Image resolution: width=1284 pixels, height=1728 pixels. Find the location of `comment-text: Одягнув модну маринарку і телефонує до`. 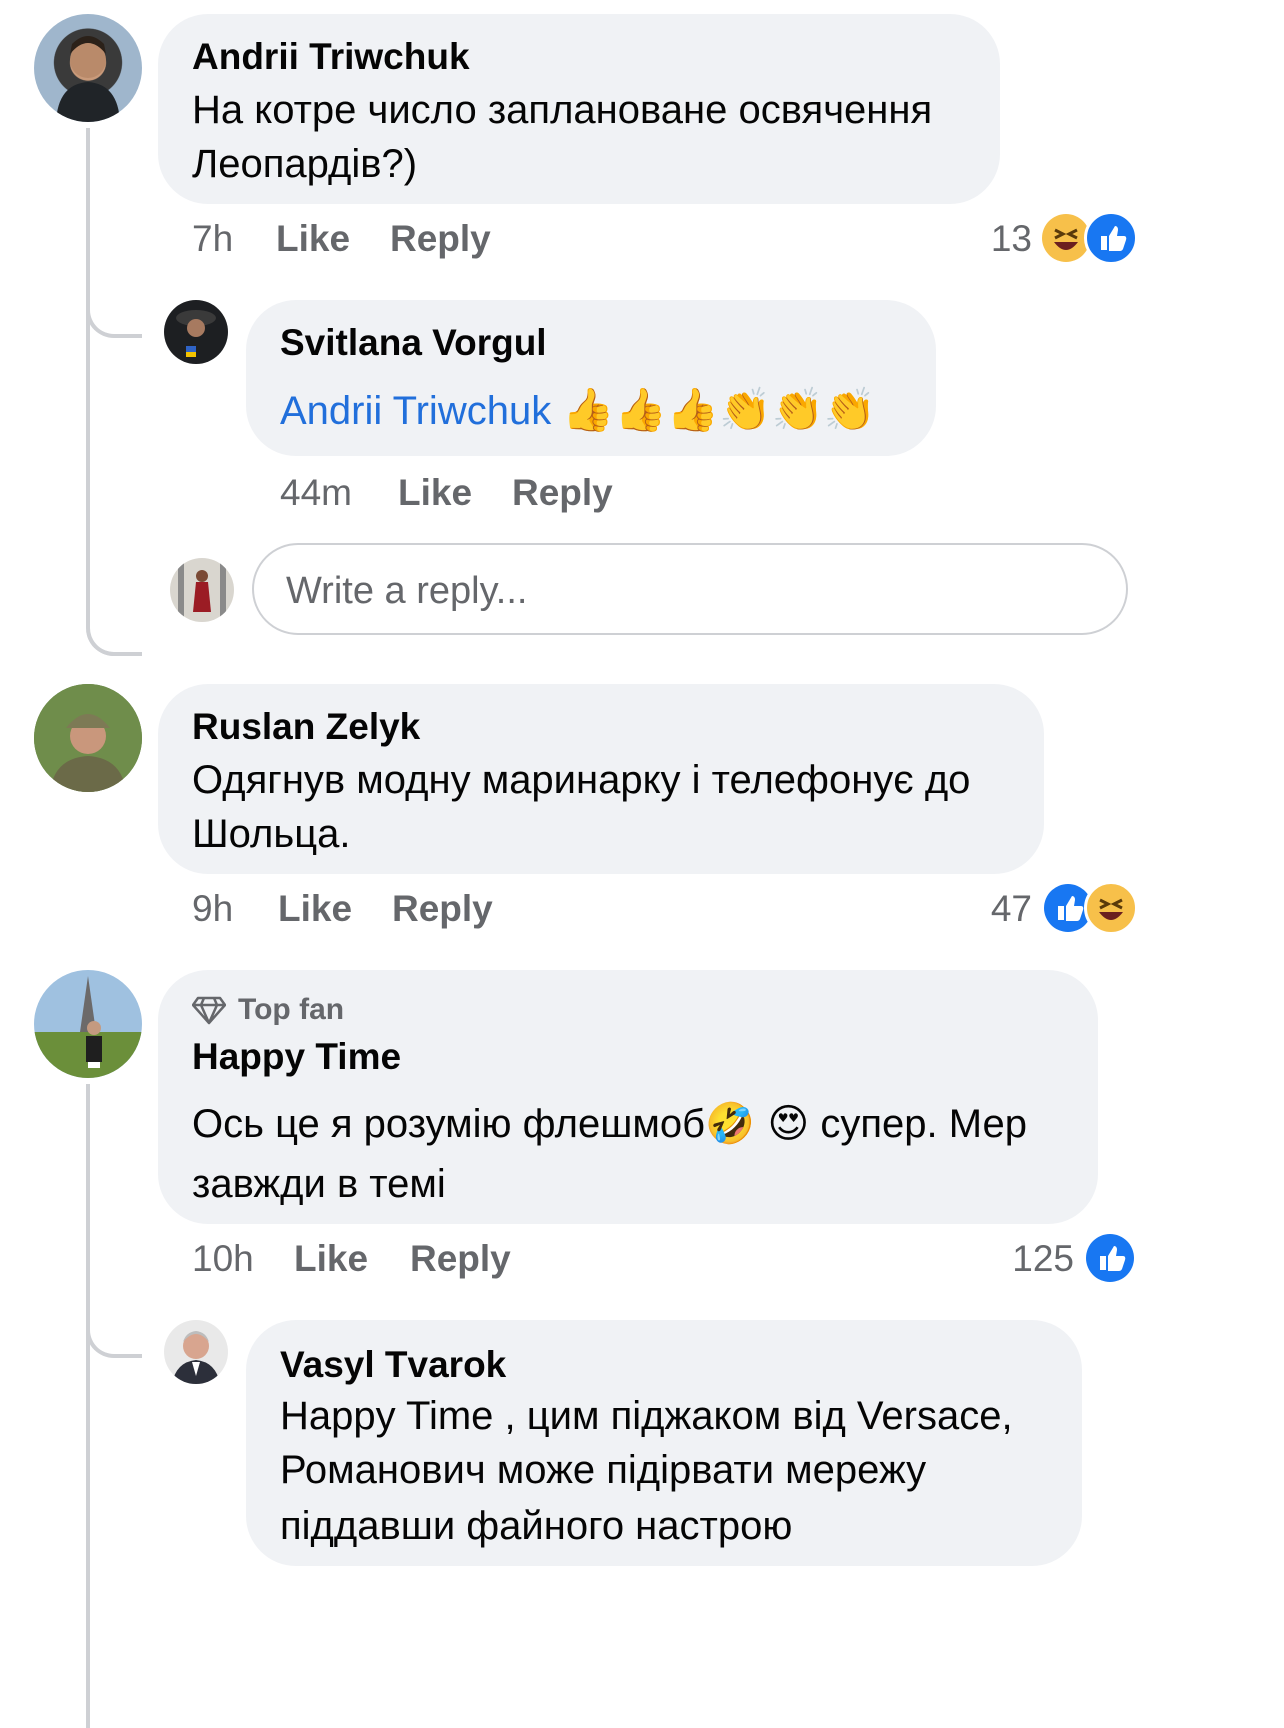

comment-text: Одягнув модну маринарку і телефонує до is located at coordinates (581, 780).